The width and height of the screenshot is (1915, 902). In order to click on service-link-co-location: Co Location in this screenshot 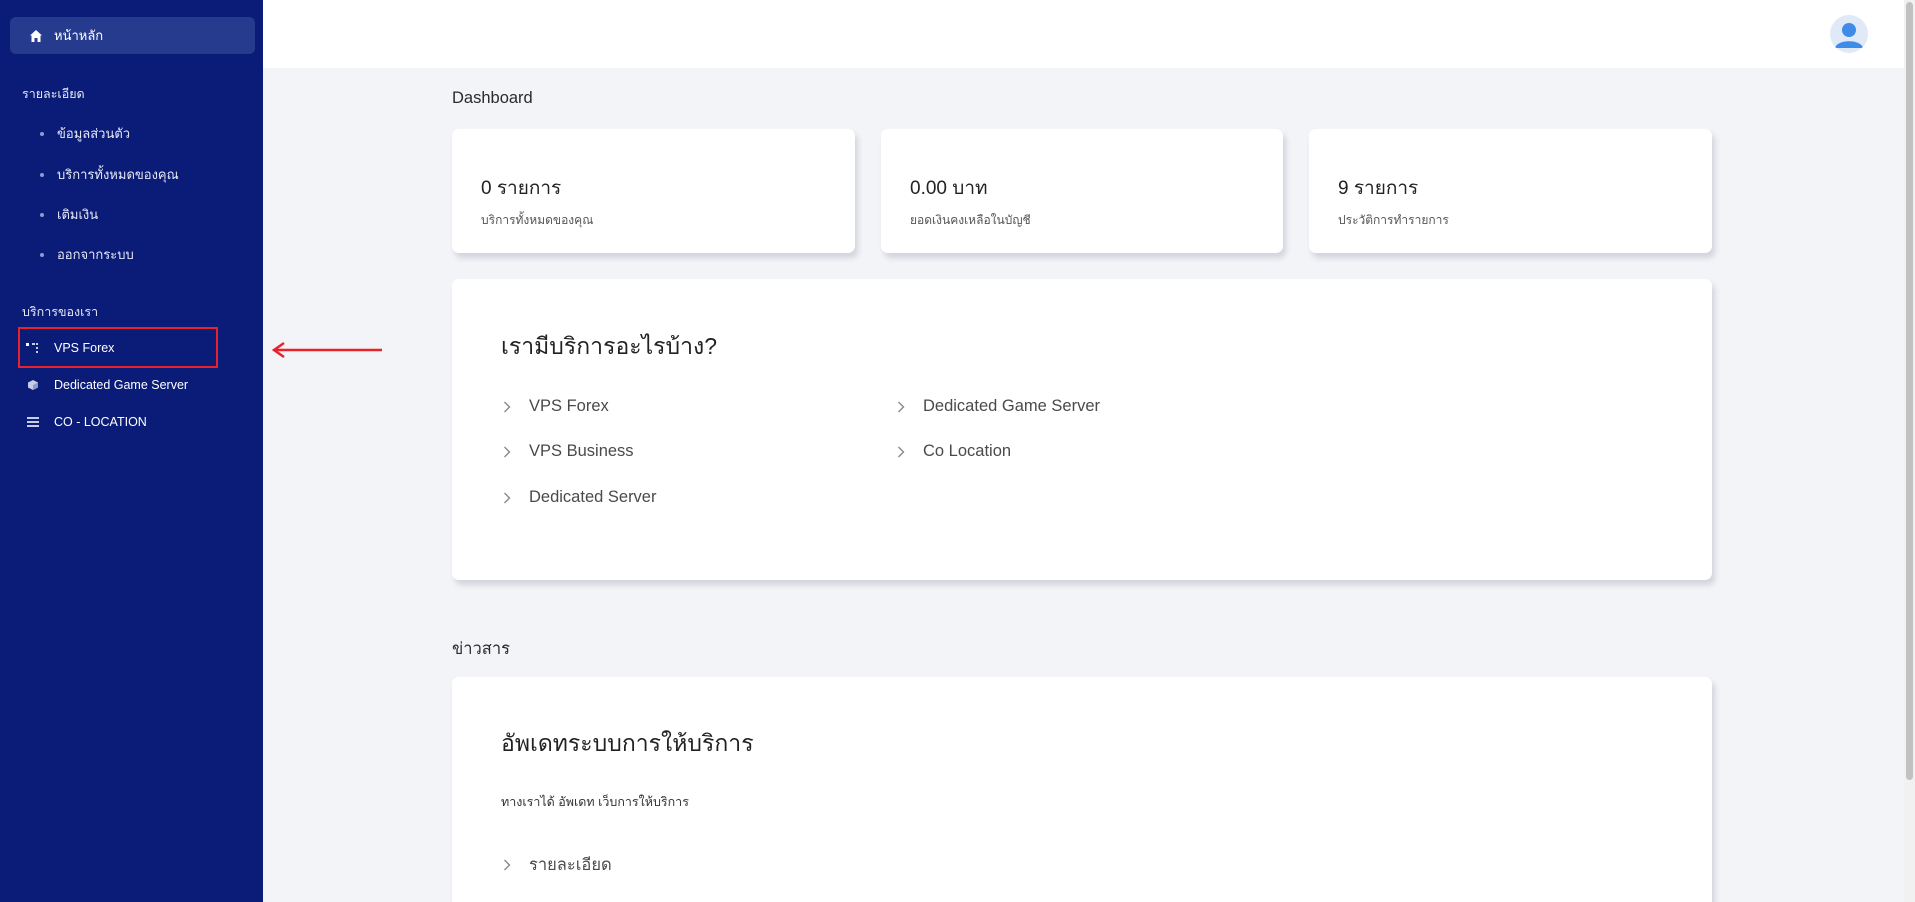, I will do `click(954, 451)`.